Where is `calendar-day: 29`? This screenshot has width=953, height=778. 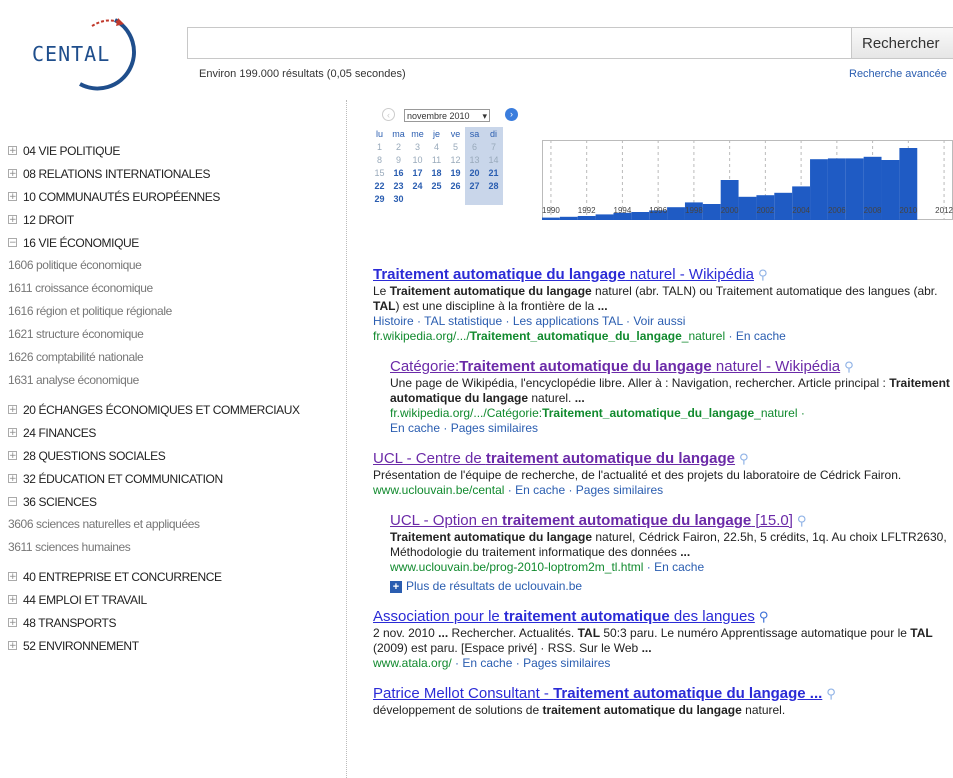
calendar-day: 29 is located at coordinates (379, 198).